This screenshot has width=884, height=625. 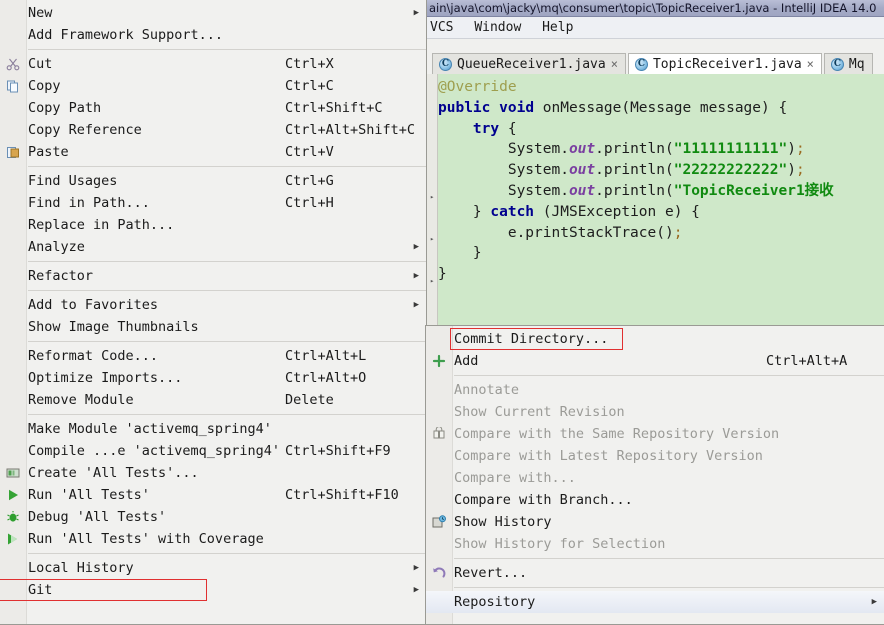 I want to click on code-line: System.out.println("TopicReceiver1接收, so click(x=636, y=191).